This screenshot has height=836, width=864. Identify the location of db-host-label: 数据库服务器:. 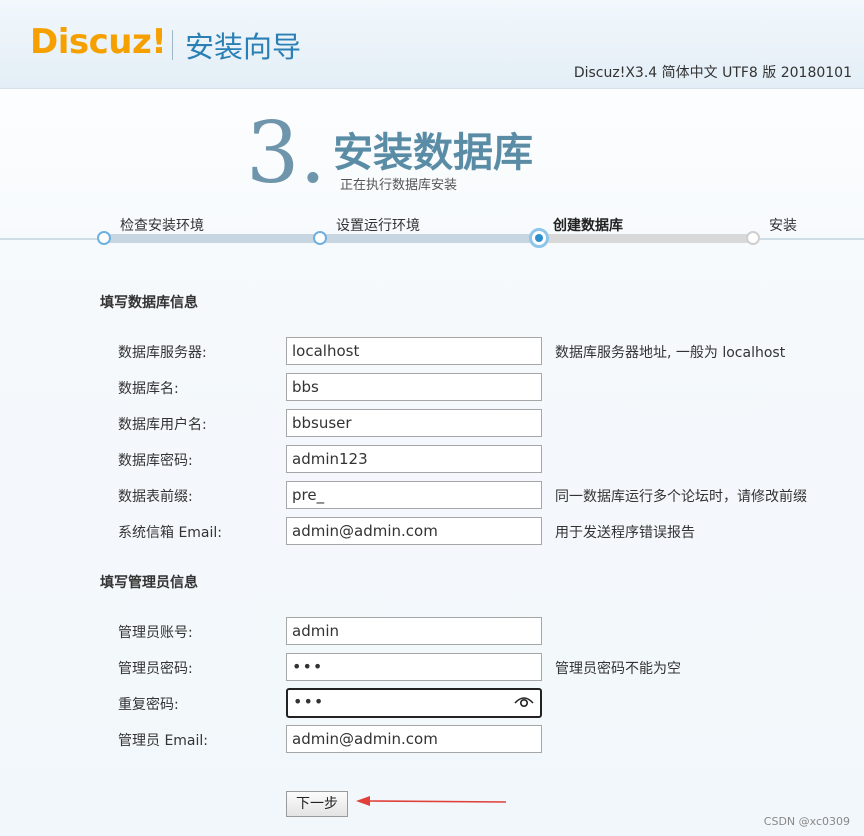
(162, 353).